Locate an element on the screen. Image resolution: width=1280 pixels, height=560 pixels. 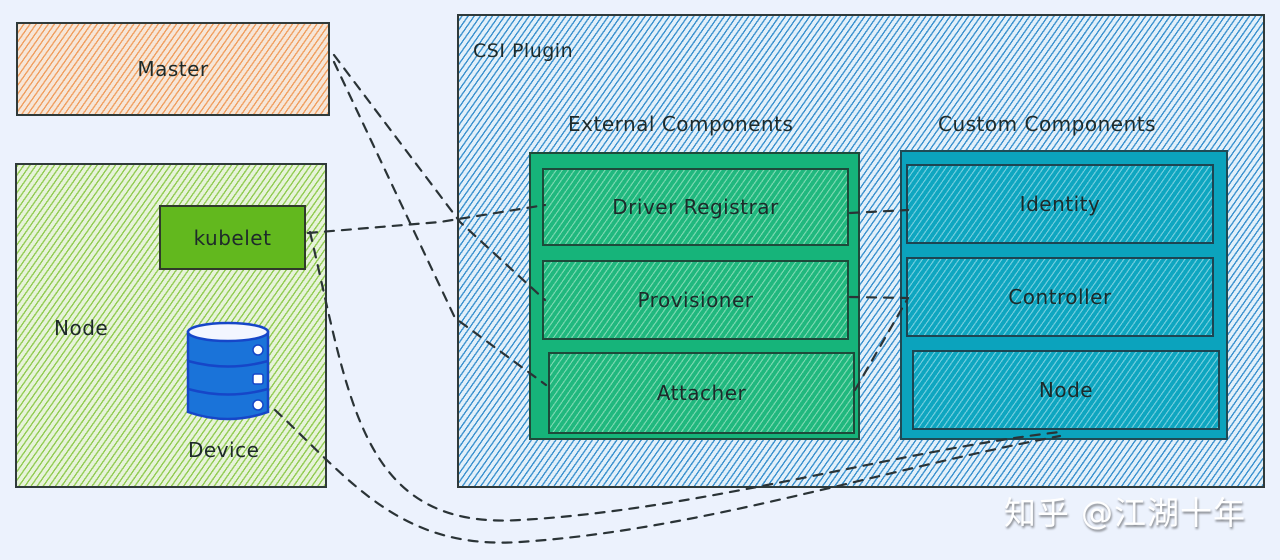
kubelet-box: kubelet is located at coordinates (232, 237).